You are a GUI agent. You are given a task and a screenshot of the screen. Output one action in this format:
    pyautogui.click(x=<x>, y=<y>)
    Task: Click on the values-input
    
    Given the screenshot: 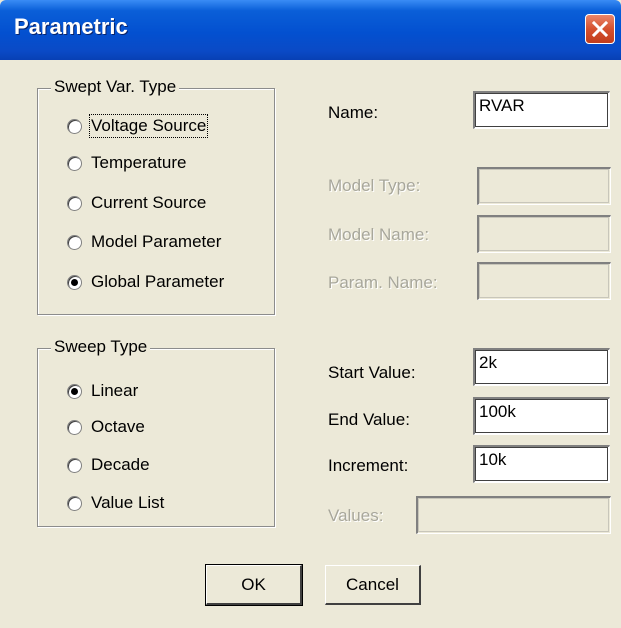 What is the action you would take?
    pyautogui.click(x=513, y=515)
    